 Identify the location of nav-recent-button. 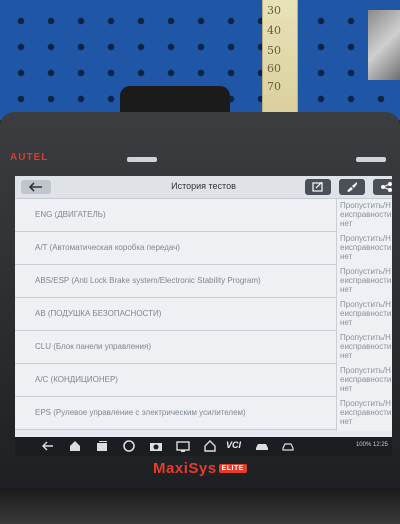
(102, 446).